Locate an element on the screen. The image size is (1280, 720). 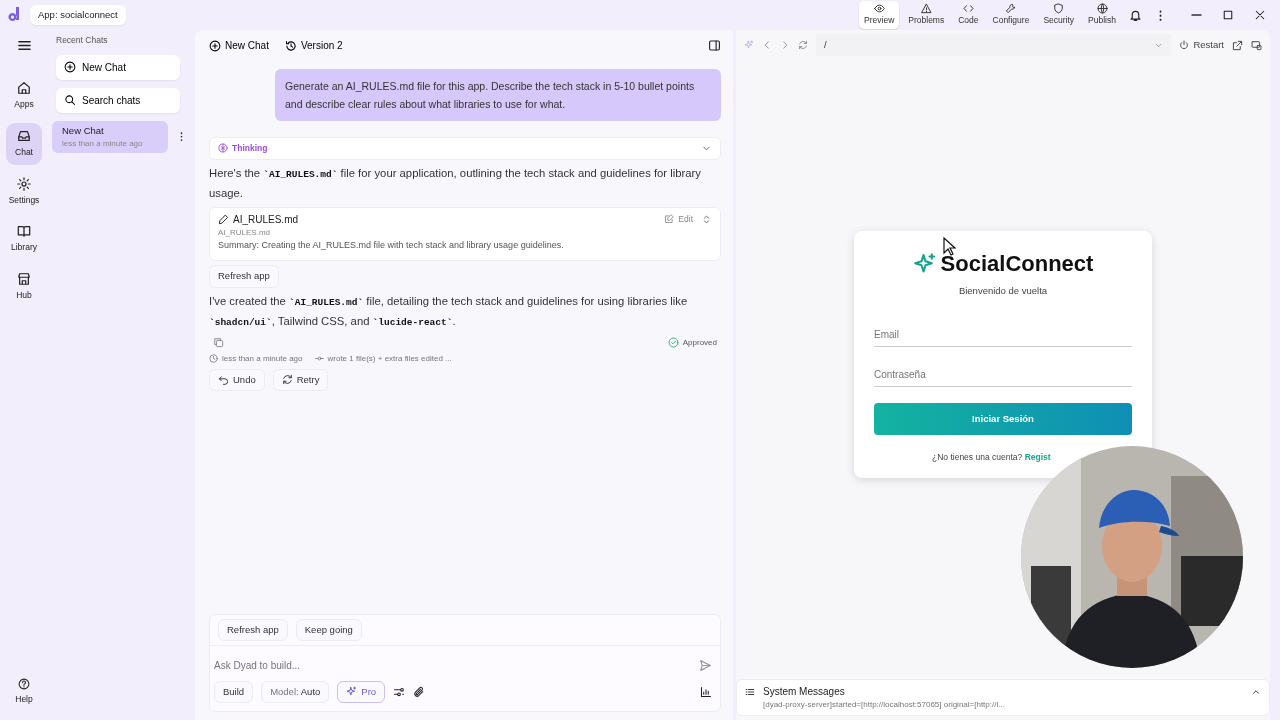
commit-icon is located at coordinates (319, 358).